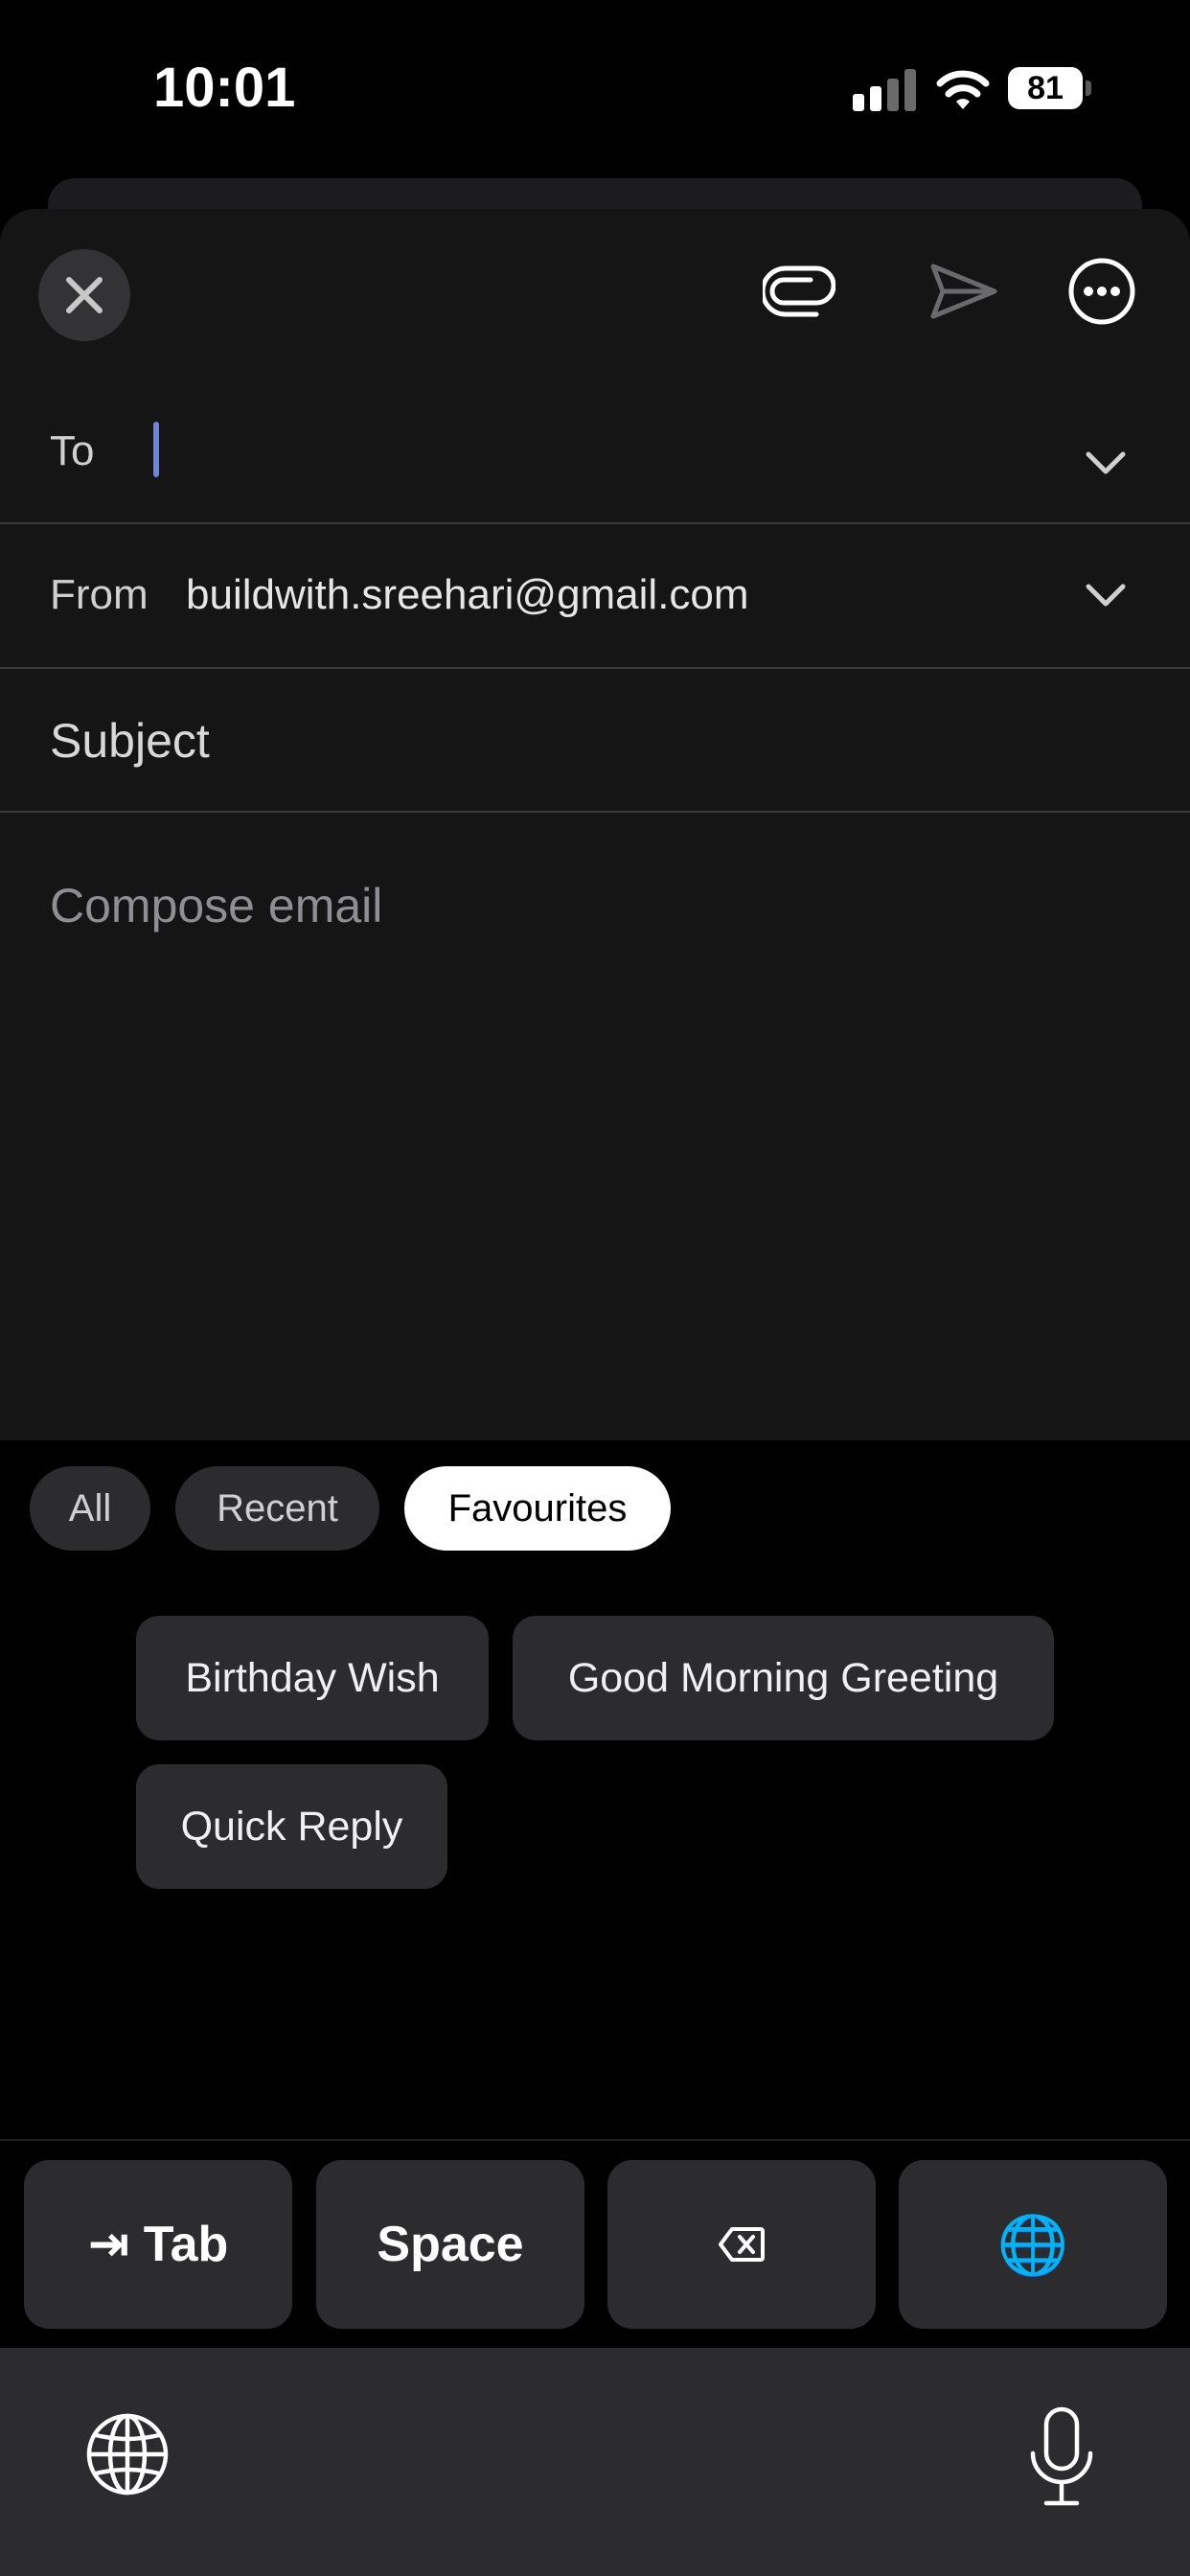 This screenshot has width=1190, height=2576. Describe the element at coordinates (277, 1508) in the screenshot. I see `filter-recent: Recent` at that location.